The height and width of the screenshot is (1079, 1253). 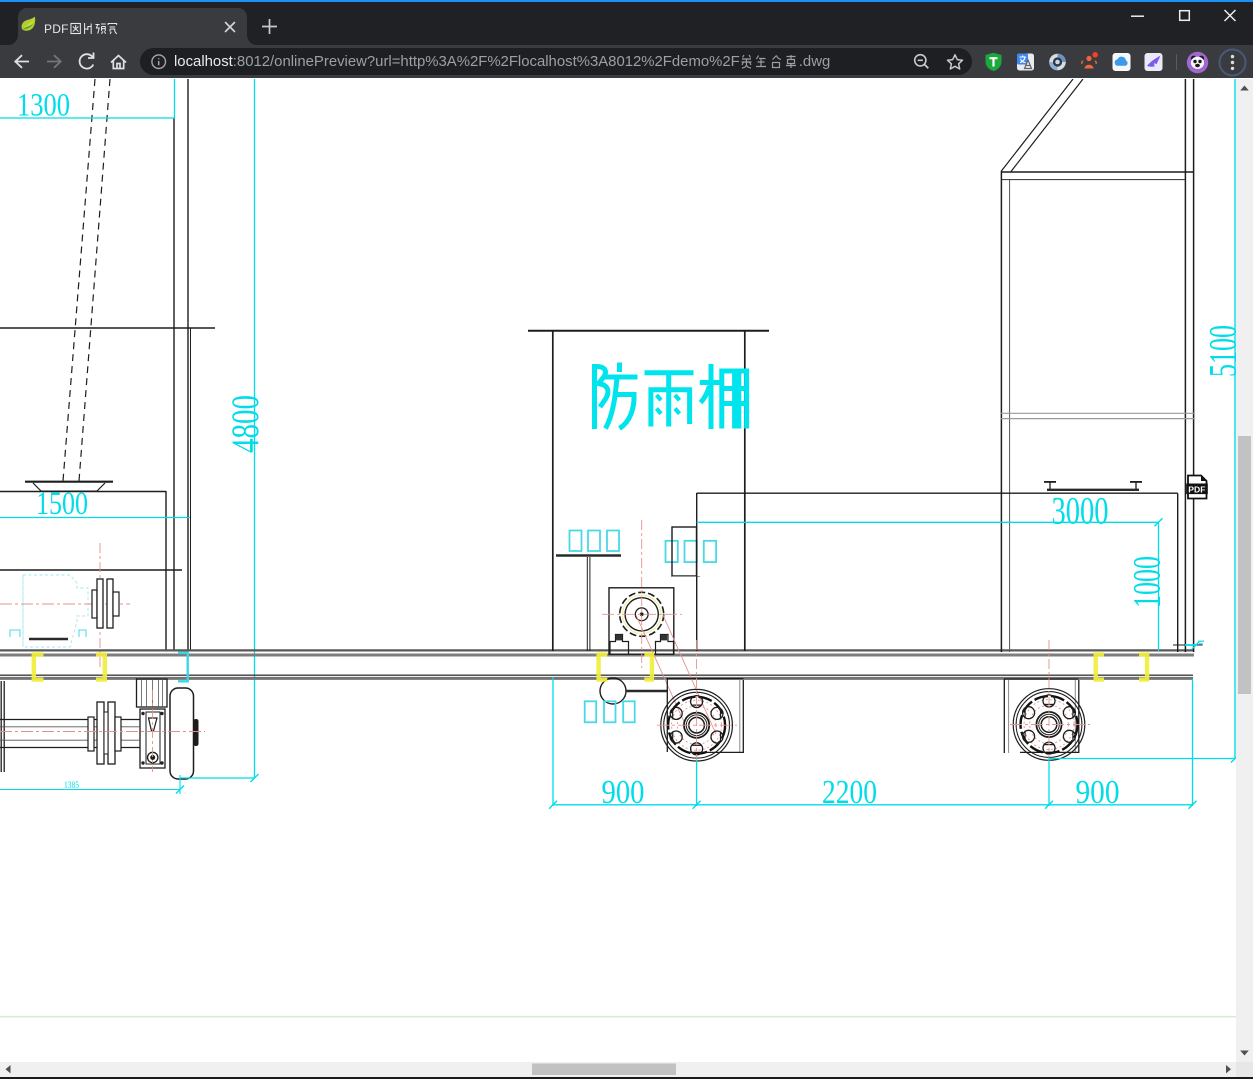 What do you see at coordinates (1196, 490) in the screenshot?
I see `svg-text: PDF` at bounding box center [1196, 490].